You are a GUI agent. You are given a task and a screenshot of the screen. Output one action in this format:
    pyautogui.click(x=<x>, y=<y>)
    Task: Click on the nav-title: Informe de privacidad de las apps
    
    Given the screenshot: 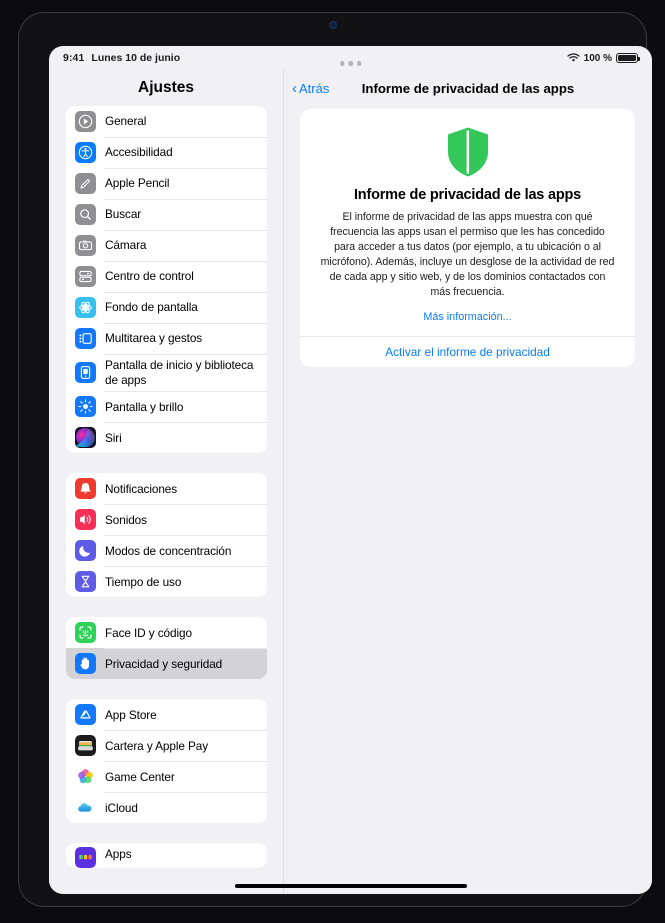 What is the action you would take?
    pyautogui.click(x=468, y=88)
    